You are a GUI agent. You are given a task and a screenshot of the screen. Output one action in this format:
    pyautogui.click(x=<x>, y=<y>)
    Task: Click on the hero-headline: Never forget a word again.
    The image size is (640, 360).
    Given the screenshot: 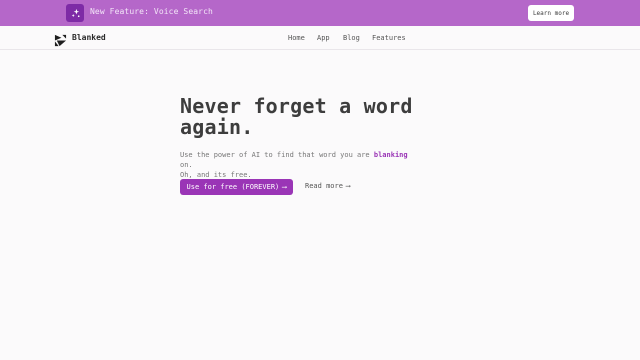 What is the action you would take?
    pyautogui.click(x=310, y=117)
    